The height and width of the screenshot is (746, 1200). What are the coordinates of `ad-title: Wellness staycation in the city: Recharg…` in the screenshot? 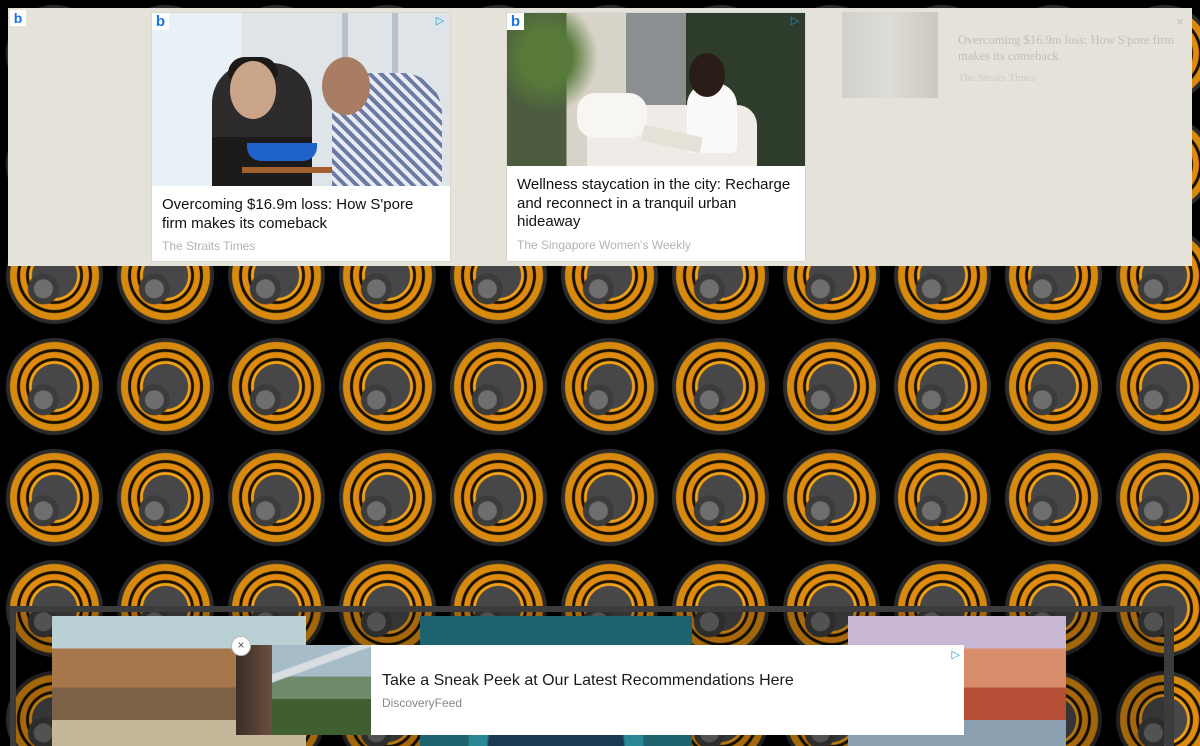 It's located at (656, 204).